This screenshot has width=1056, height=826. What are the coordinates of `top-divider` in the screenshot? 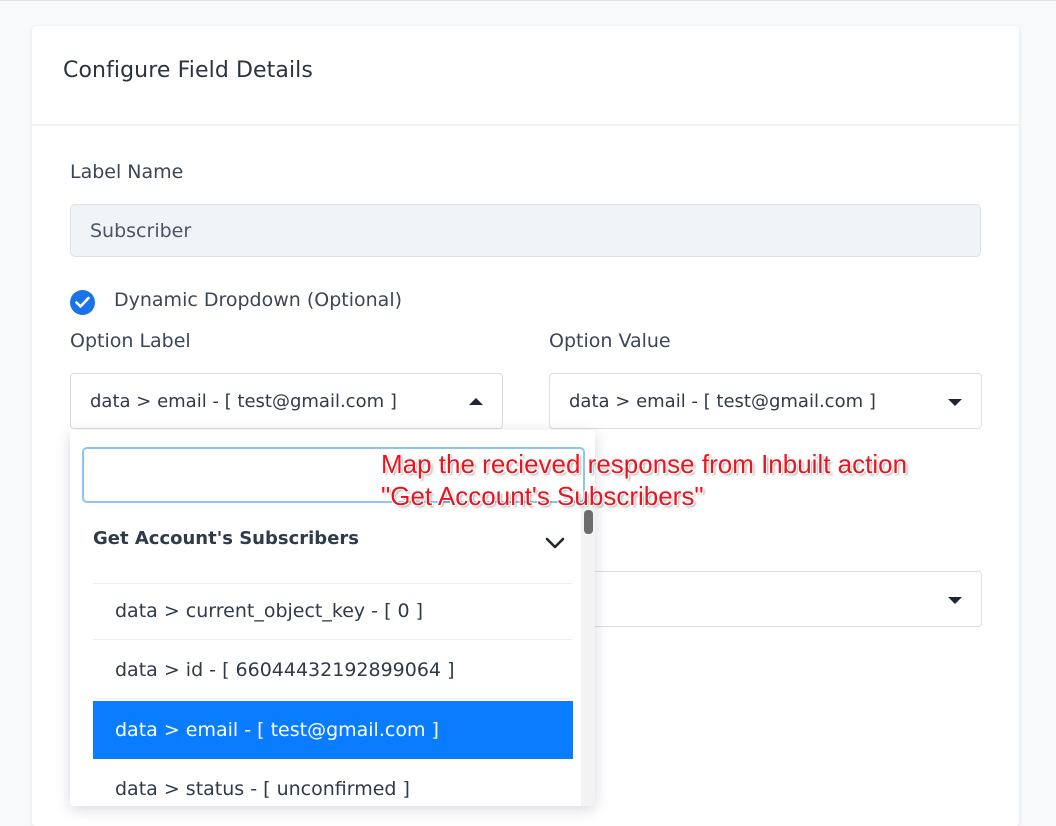 It's located at (528, 0).